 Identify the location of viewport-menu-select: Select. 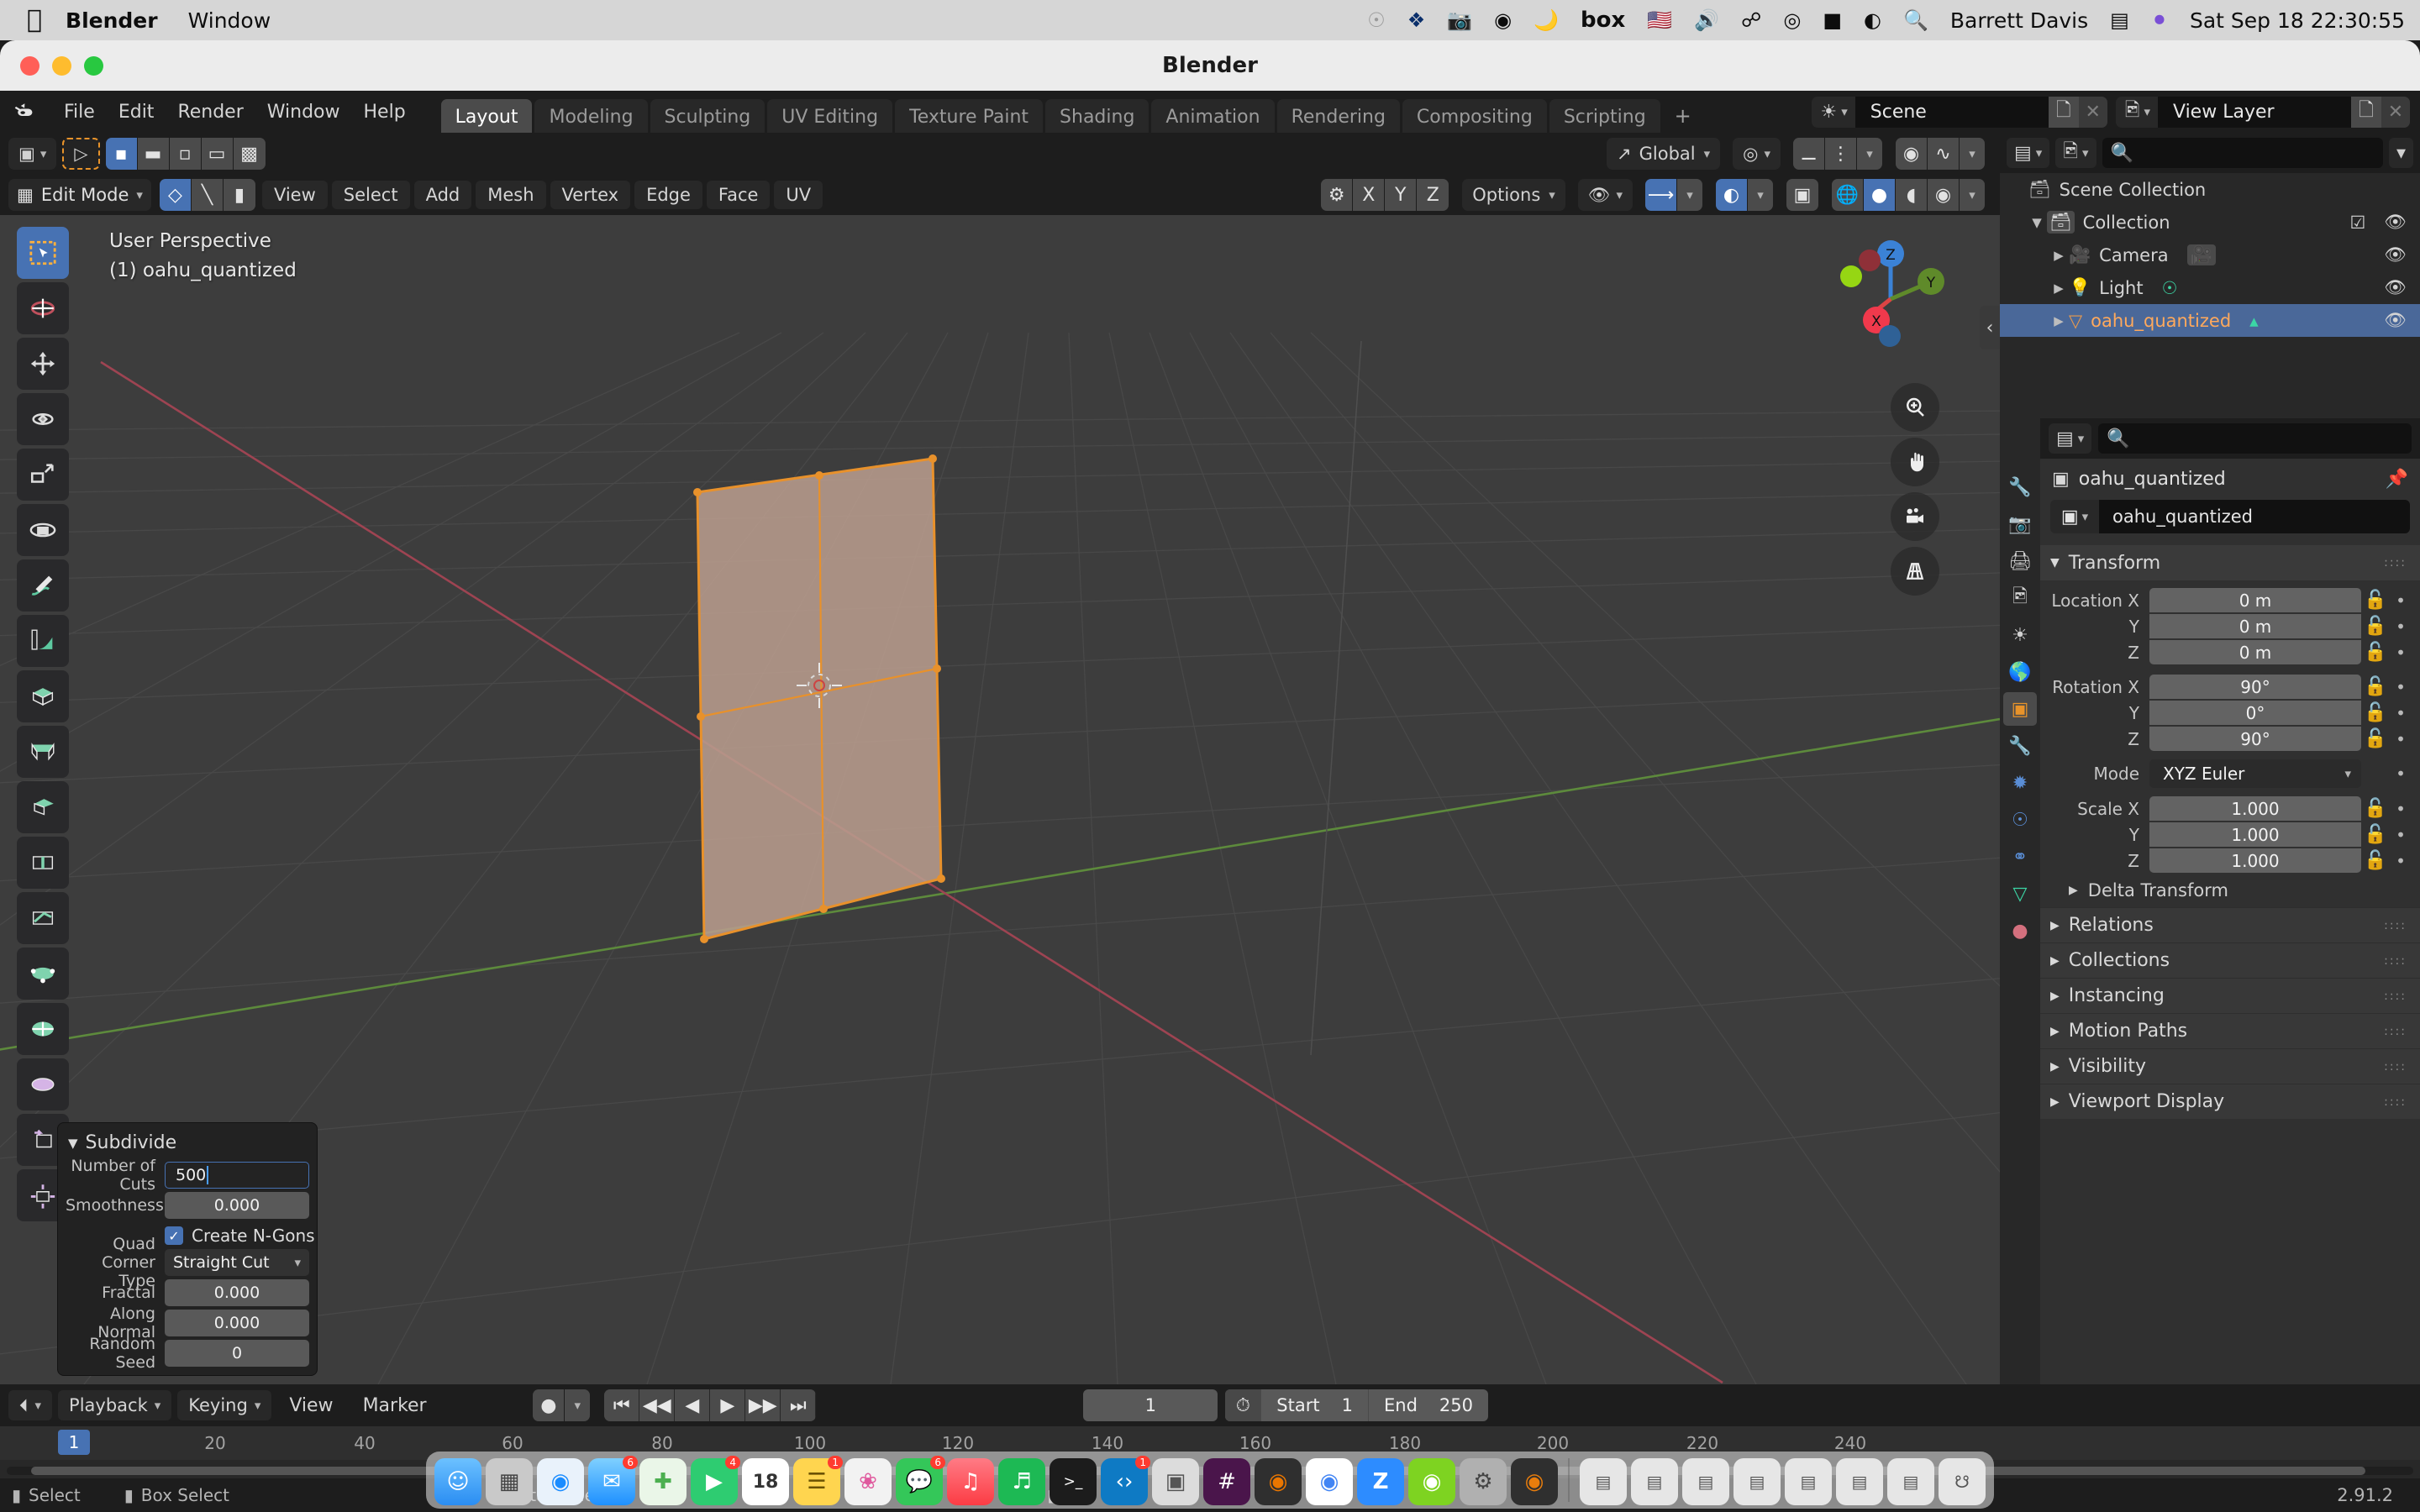
(370, 195).